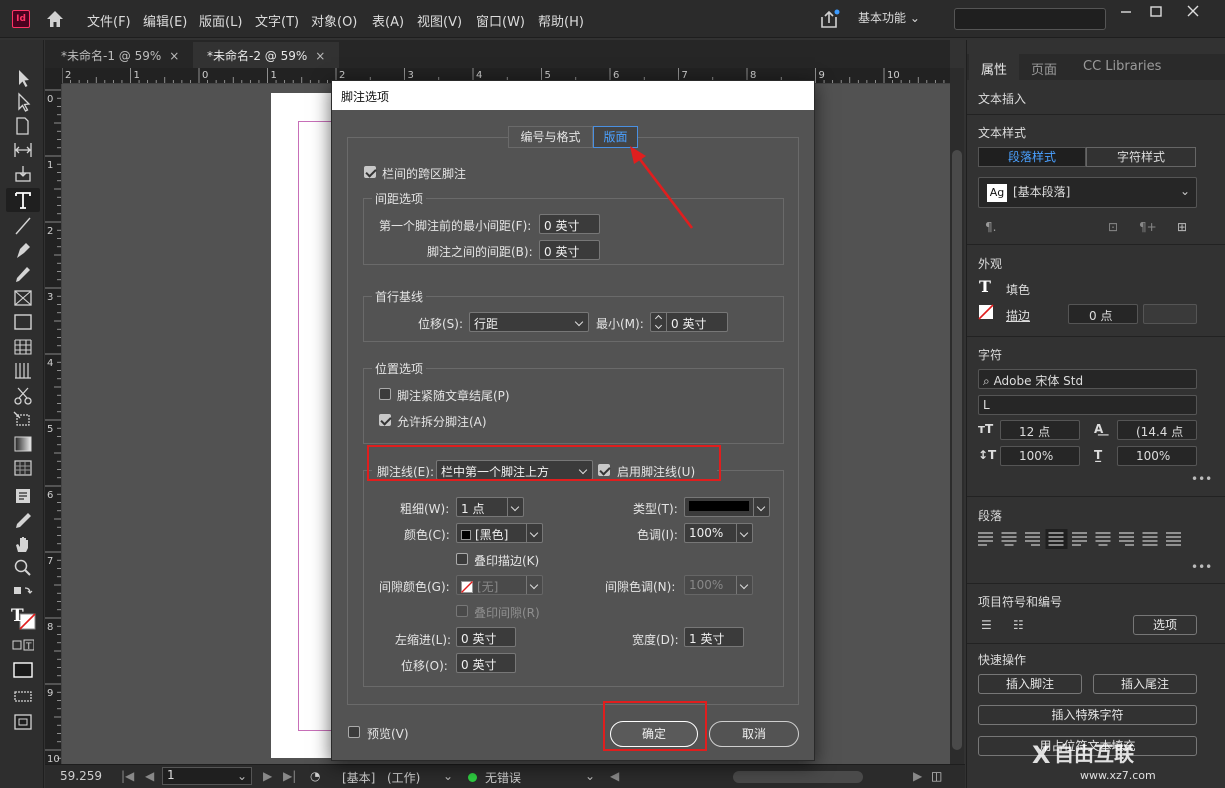 The height and width of the screenshot is (788, 1225). Describe the element at coordinates (1156, 12) in the screenshot. I see `maximize-icon` at that location.